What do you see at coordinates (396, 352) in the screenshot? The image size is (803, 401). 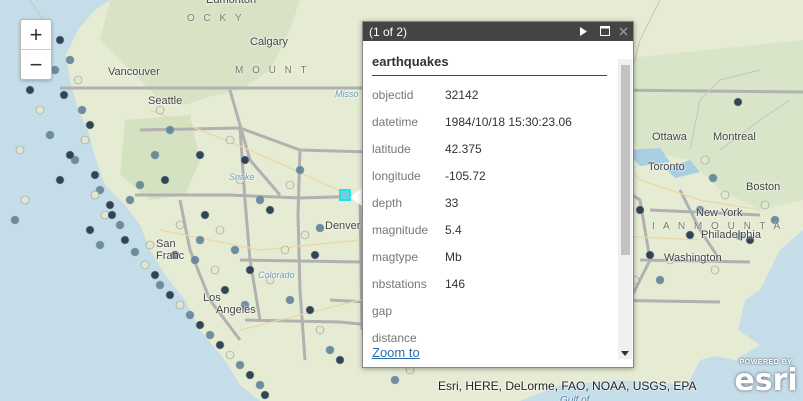 I see `zoom-to-link: Zoom to` at bounding box center [396, 352].